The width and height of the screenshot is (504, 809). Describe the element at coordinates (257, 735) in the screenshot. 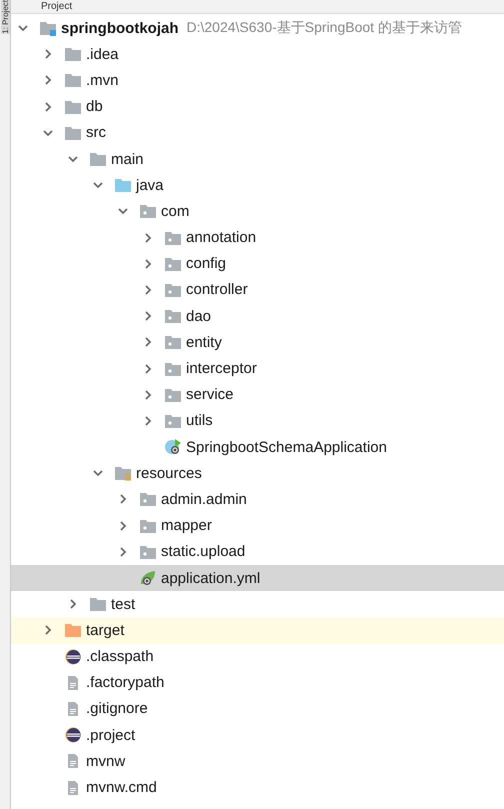

I see `tree-item: .project` at that location.